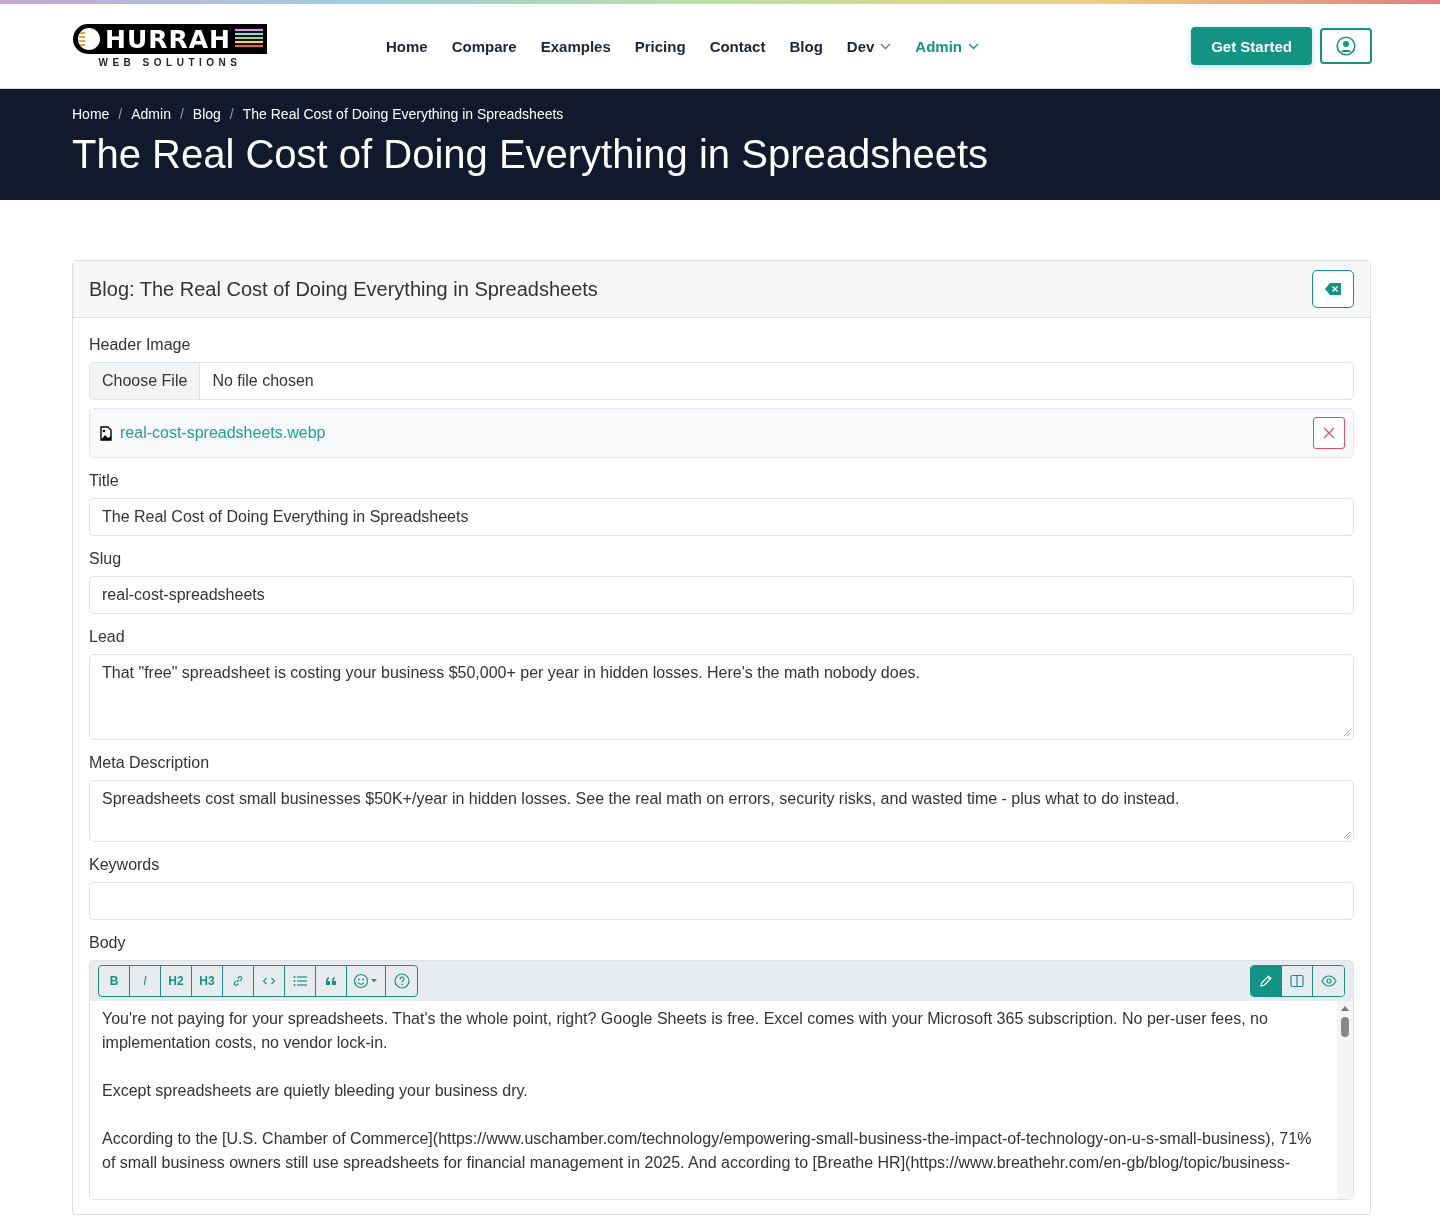  Describe the element at coordinates (1297, 981) in the screenshot. I see `columns-icon` at that location.